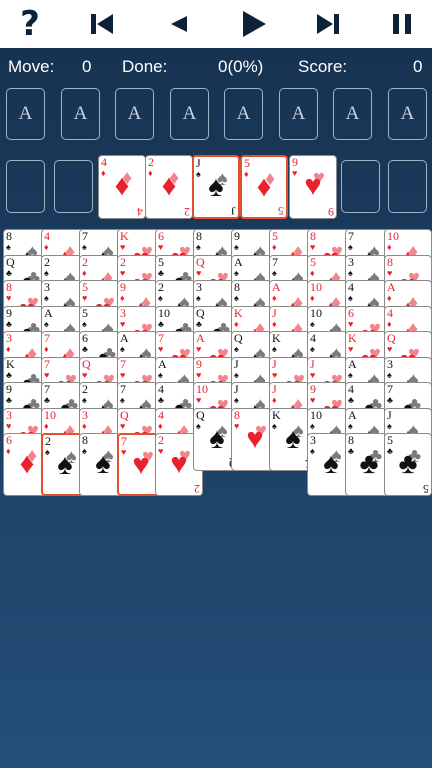 This screenshot has width=432, height=768. I want to click on skip-to-start-button, so click(102, 24).